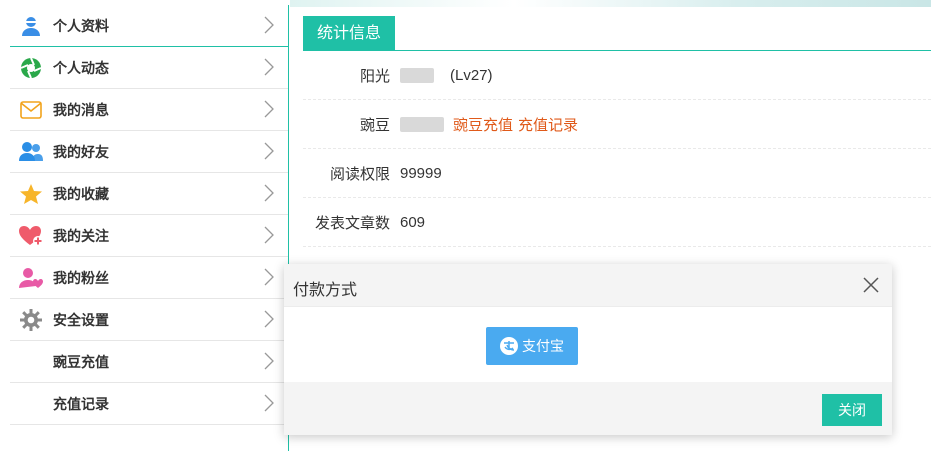 The height and width of the screenshot is (451, 931). Describe the element at coordinates (81, 403) in the screenshot. I see `sidebar-item-label: 充值记录` at that location.